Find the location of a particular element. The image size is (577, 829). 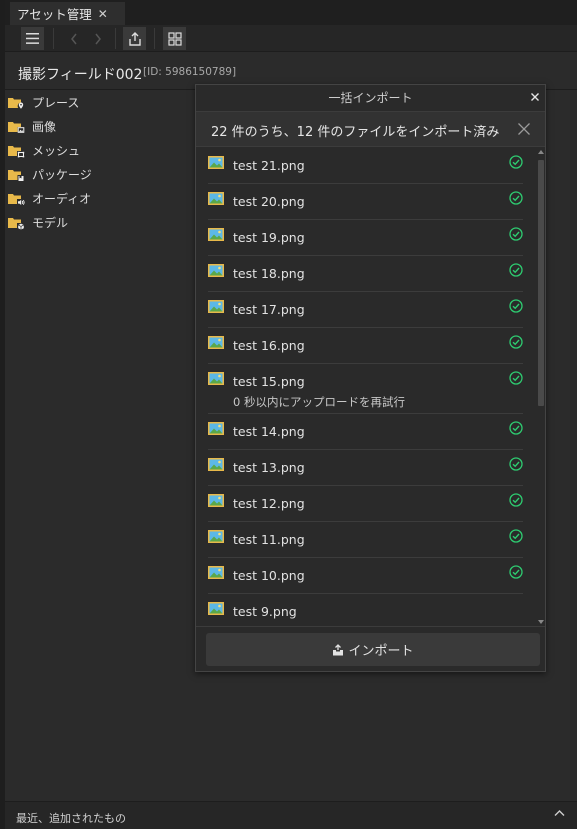

menu-button is located at coordinates (32, 38).